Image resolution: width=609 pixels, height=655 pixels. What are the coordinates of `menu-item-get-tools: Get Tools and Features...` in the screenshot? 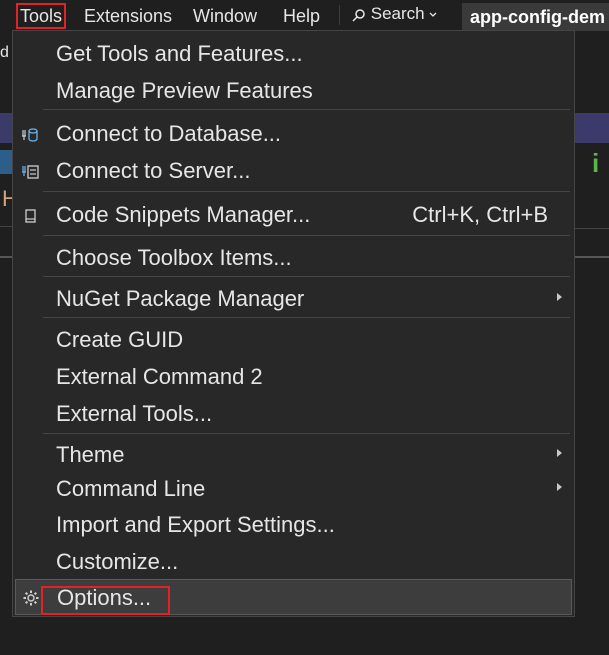 It's located at (293, 54).